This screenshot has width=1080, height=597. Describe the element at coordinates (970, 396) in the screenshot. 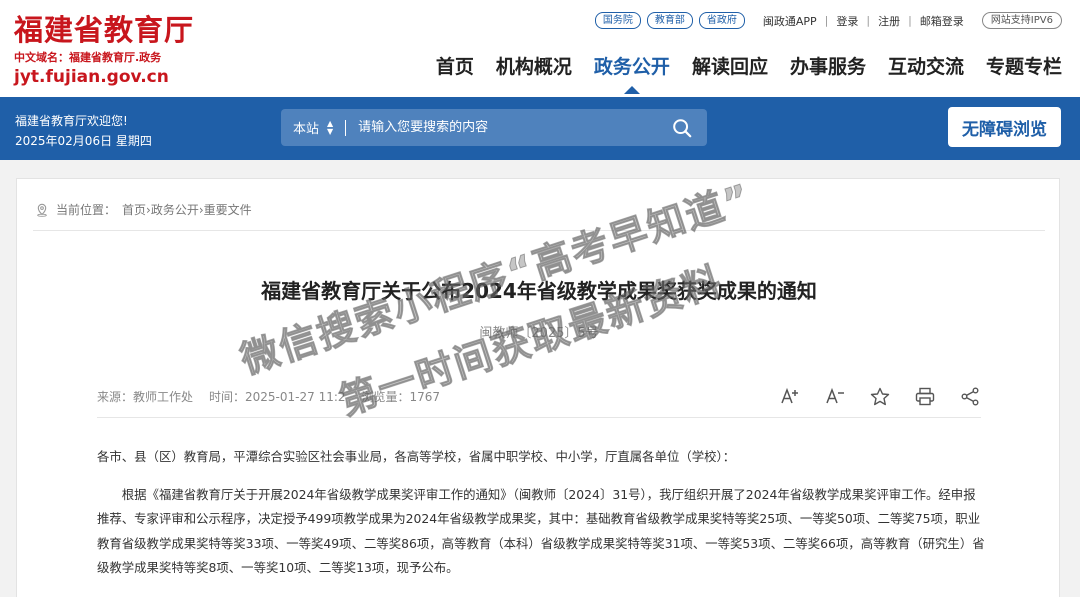

I see `share-icon` at that location.